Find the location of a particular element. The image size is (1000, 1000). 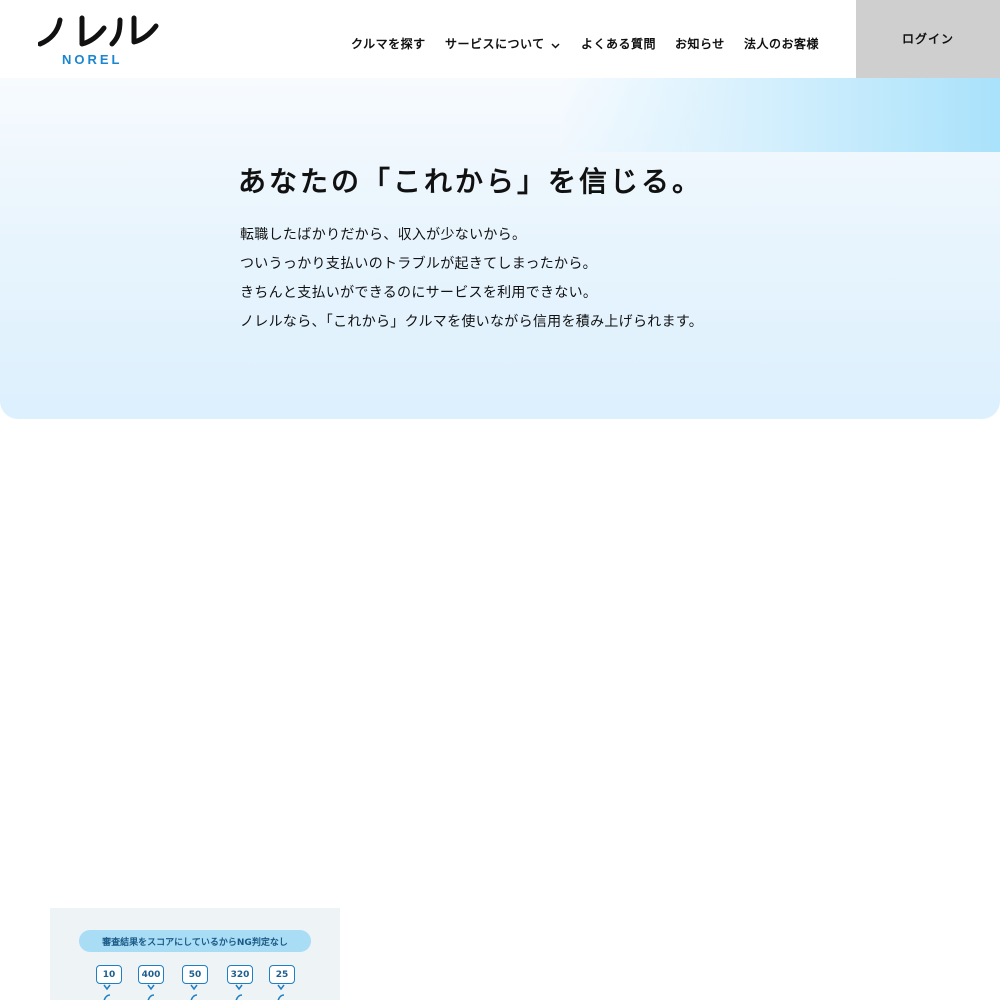

nav-about-service-label: サービスについて is located at coordinates (495, 44).